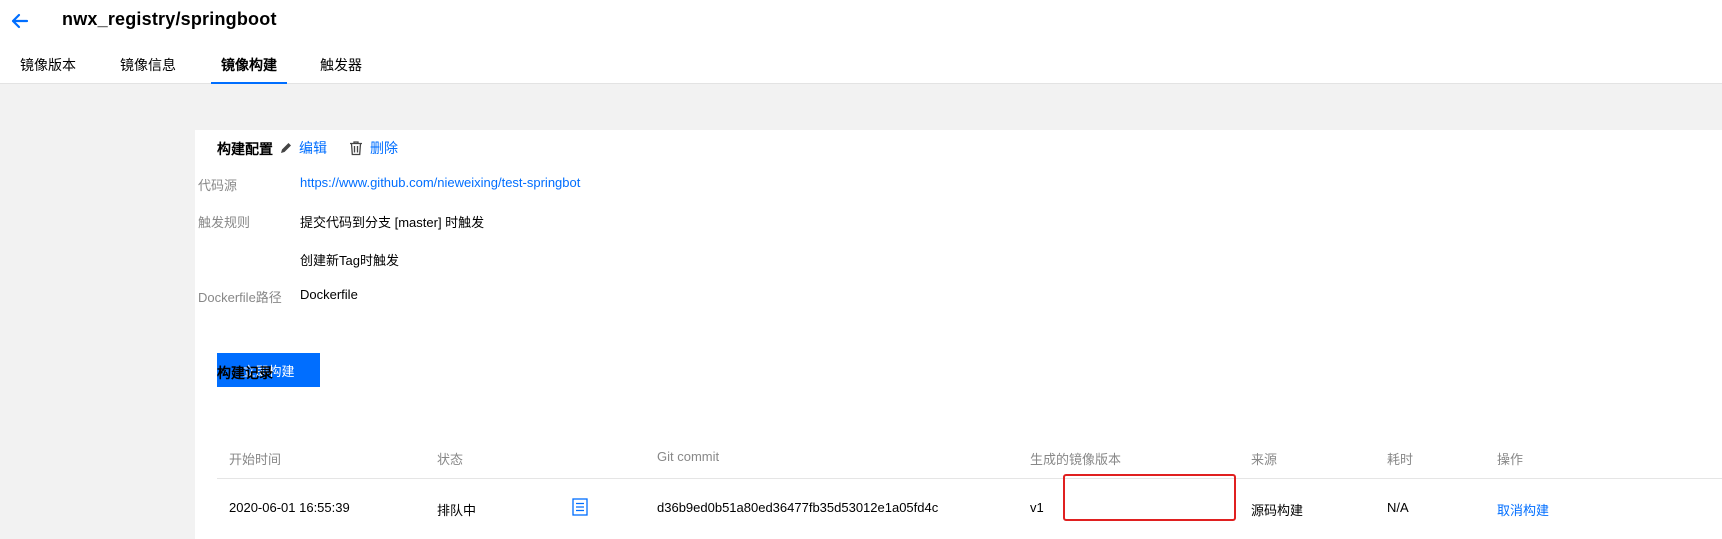 Image resolution: width=1722 pixels, height=539 pixels. Describe the element at coordinates (329, 294) in the screenshot. I see `dockerfile-value: Dockerfile` at that location.